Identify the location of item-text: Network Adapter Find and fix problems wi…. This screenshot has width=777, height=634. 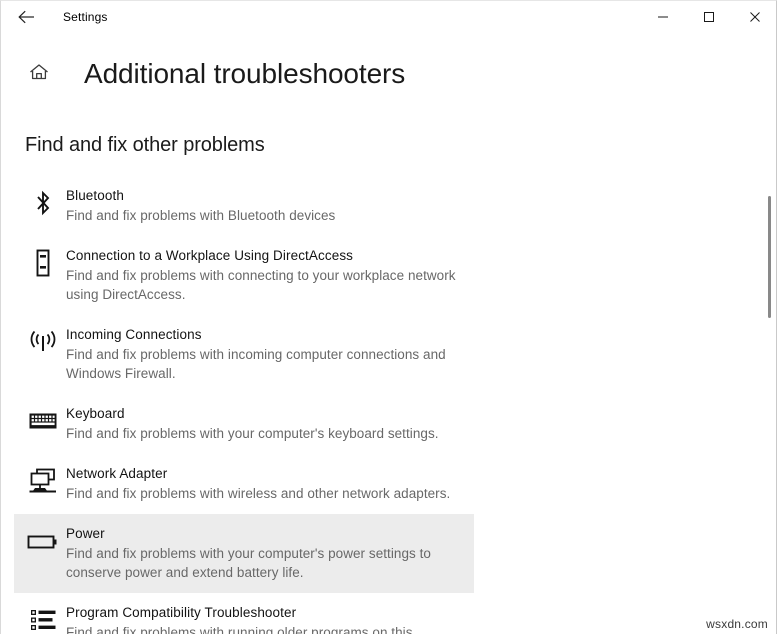
(258, 483).